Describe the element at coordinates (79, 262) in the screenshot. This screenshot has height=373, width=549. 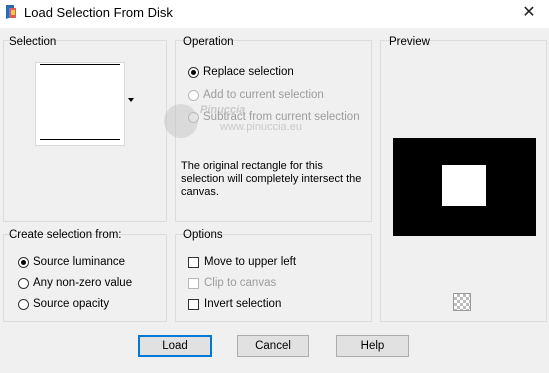
I see `radio-label: Source luminance` at that location.